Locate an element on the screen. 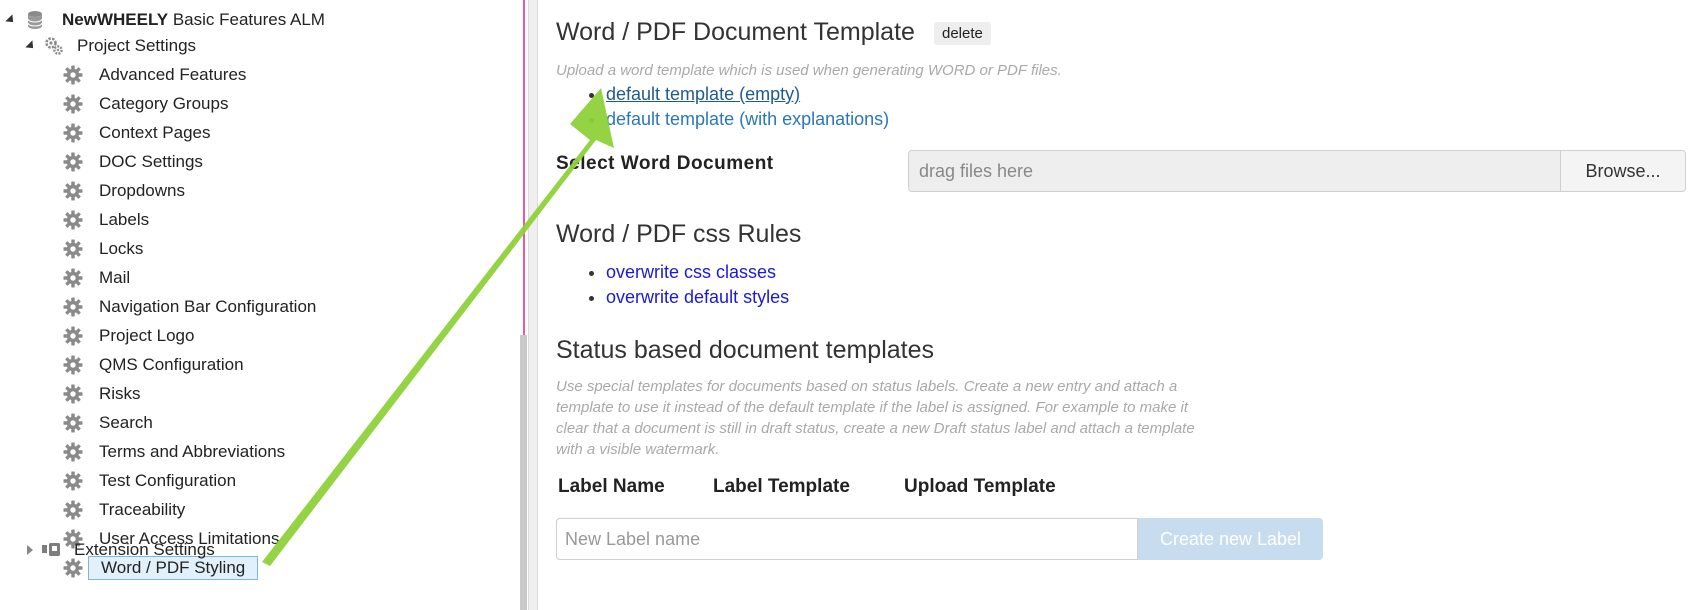  tree-item: Advanced Features is located at coordinates (125, 75).